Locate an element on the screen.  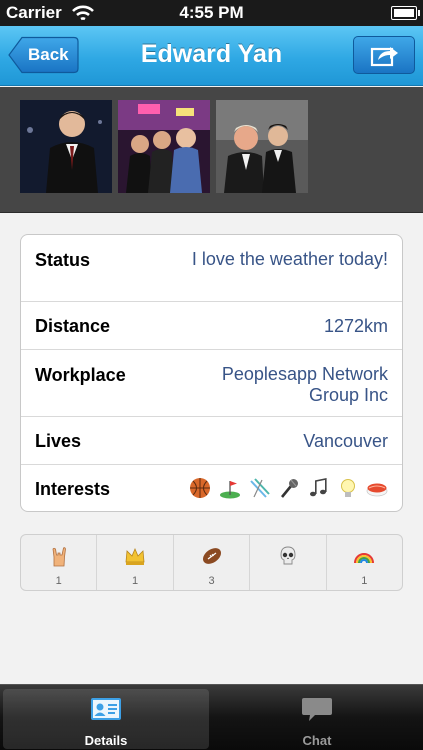
lives-label: Lives is located at coordinates (58, 441).